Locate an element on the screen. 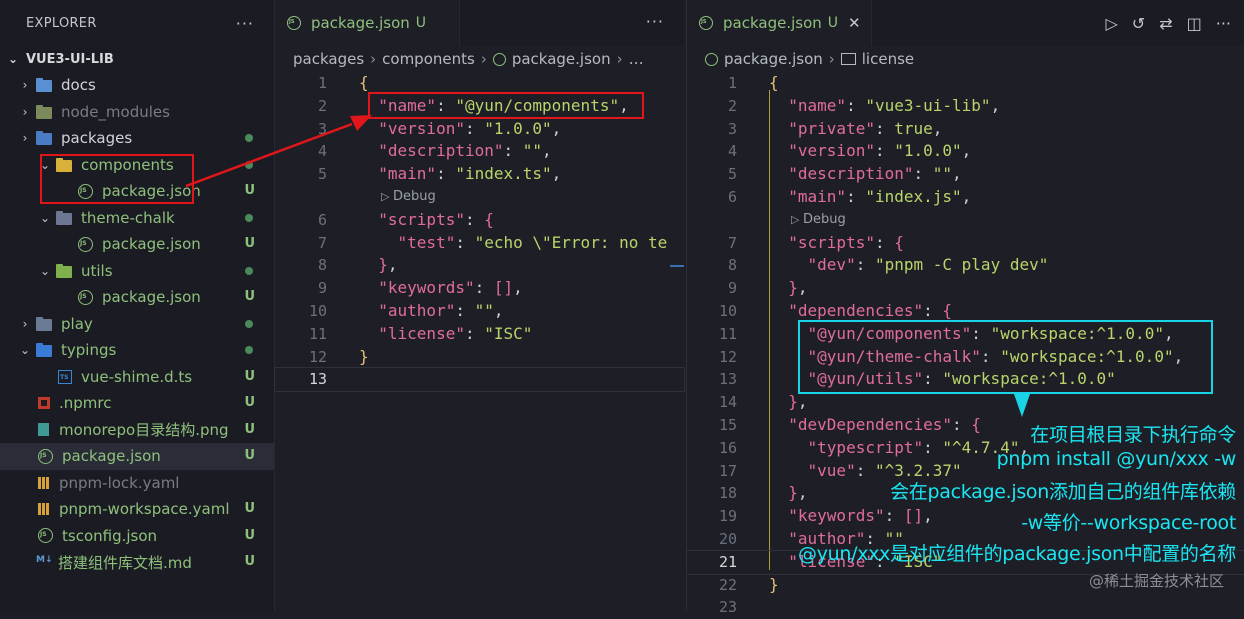  annotation-line: 会在package.json添加自己的组件库依赖 is located at coordinates (1063, 492).